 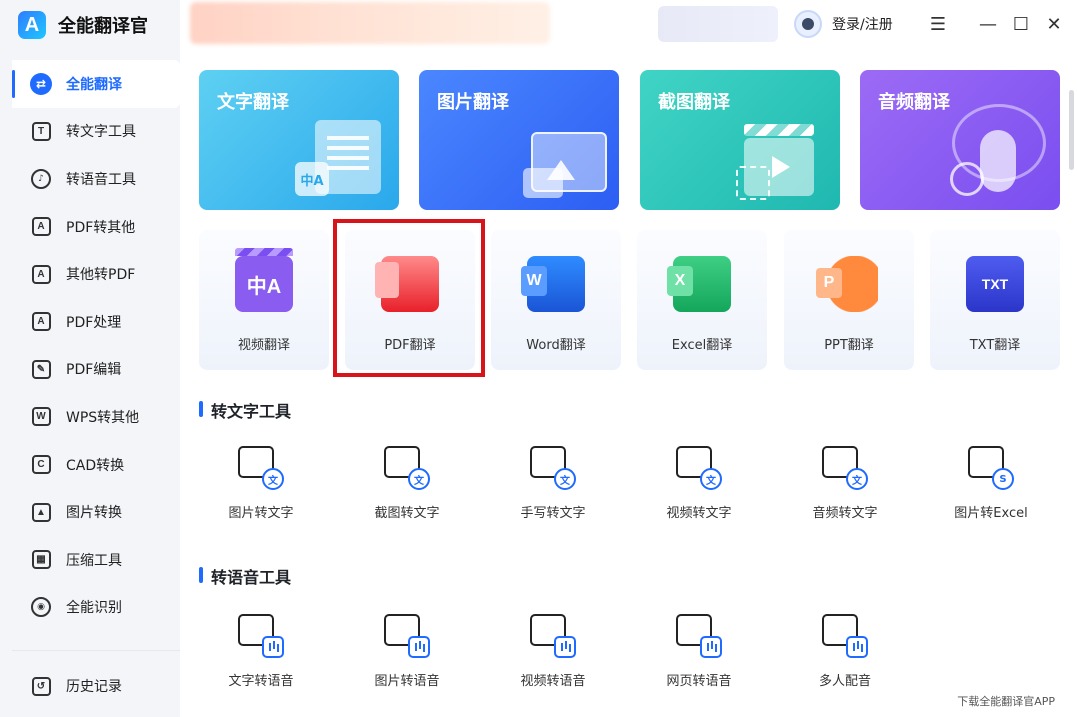 I want to click on maximize-button: ☐, so click(x=1021, y=24).